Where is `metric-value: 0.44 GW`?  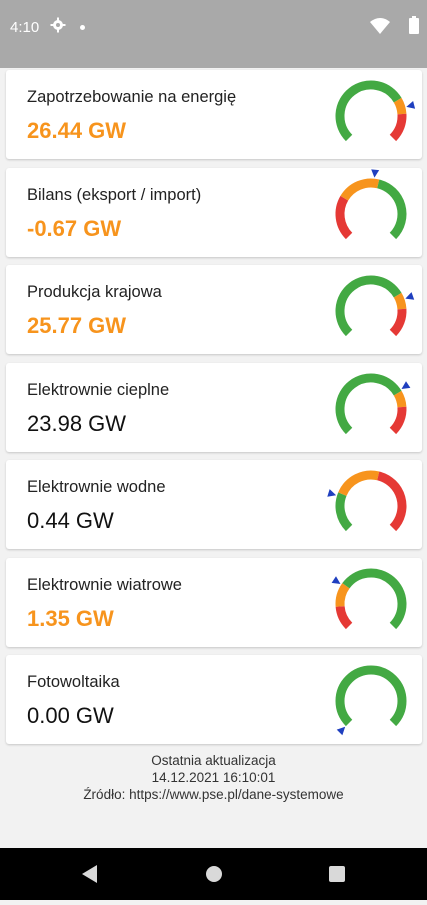 metric-value: 0.44 GW is located at coordinates (70, 520).